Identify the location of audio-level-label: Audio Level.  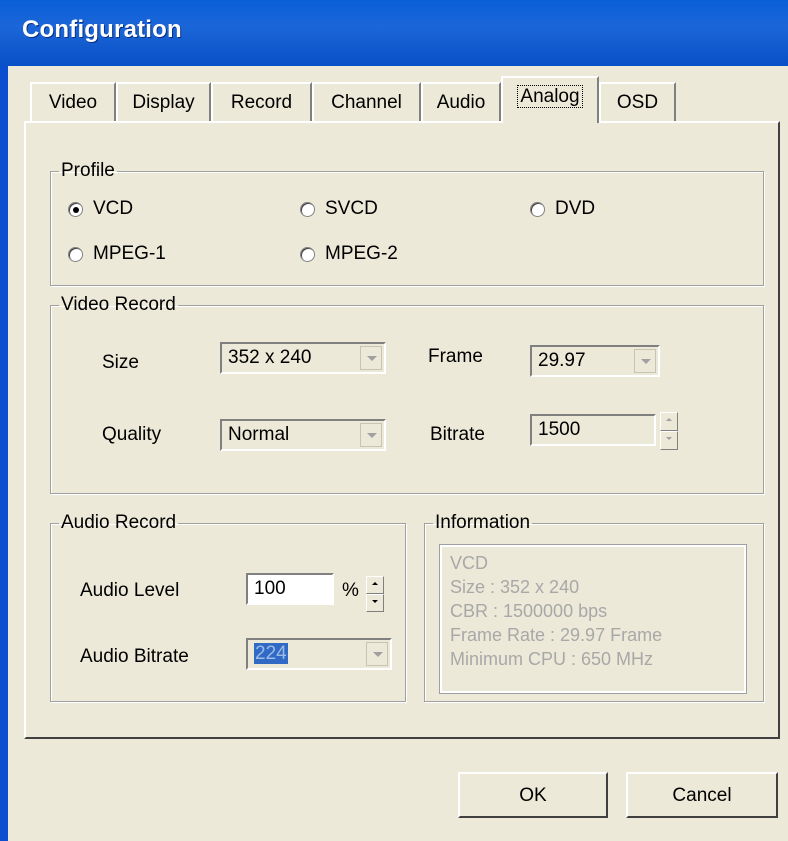
(130, 590).